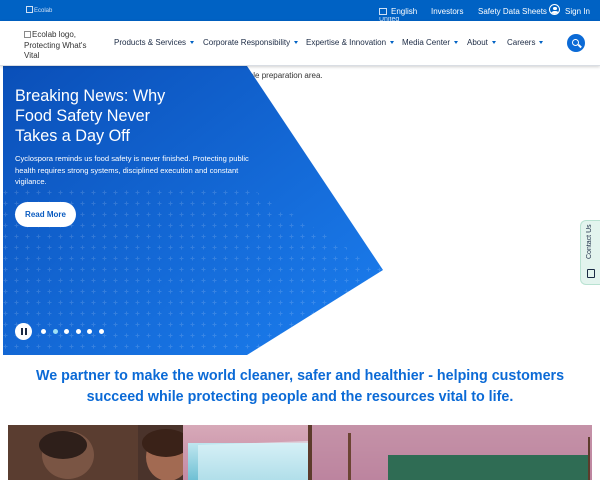  I want to click on nav-about: About, so click(481, 43).